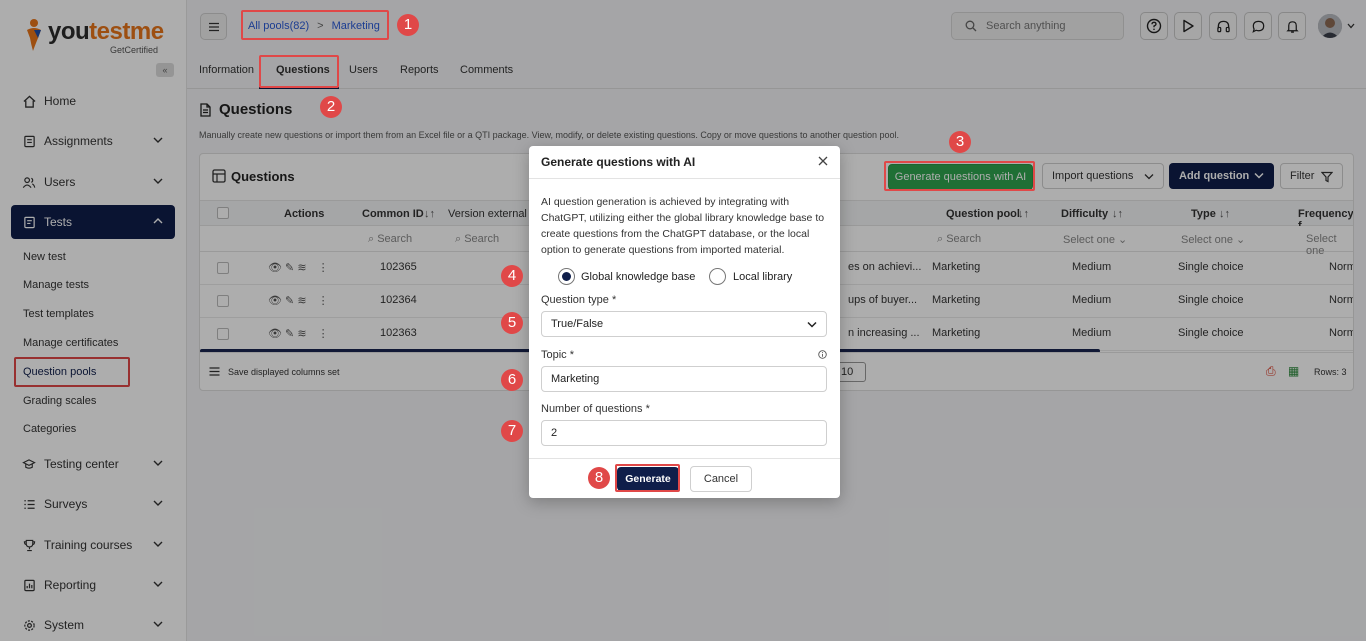 The image size is (1366, 641). I want to click on highlight-questions-tab, so click(299, 71).